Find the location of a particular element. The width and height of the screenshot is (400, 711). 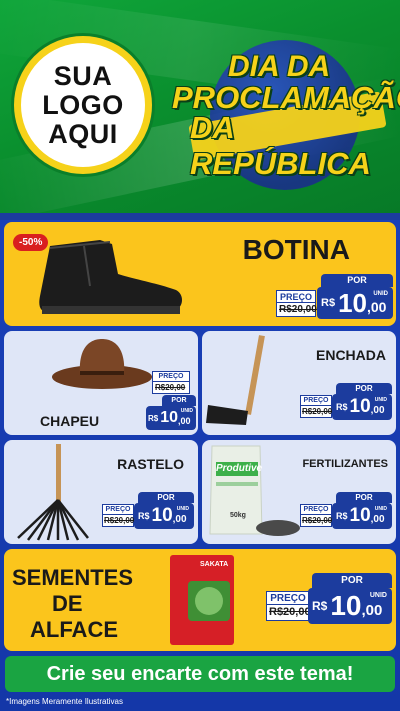

logo-line: LOGO is located at coordinates (83, 104).